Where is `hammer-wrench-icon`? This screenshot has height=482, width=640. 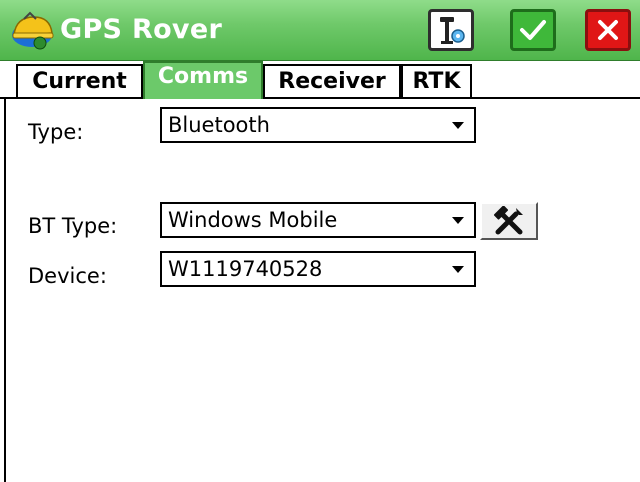
hammer-wrench-icon is located at coordinates (508, 220).